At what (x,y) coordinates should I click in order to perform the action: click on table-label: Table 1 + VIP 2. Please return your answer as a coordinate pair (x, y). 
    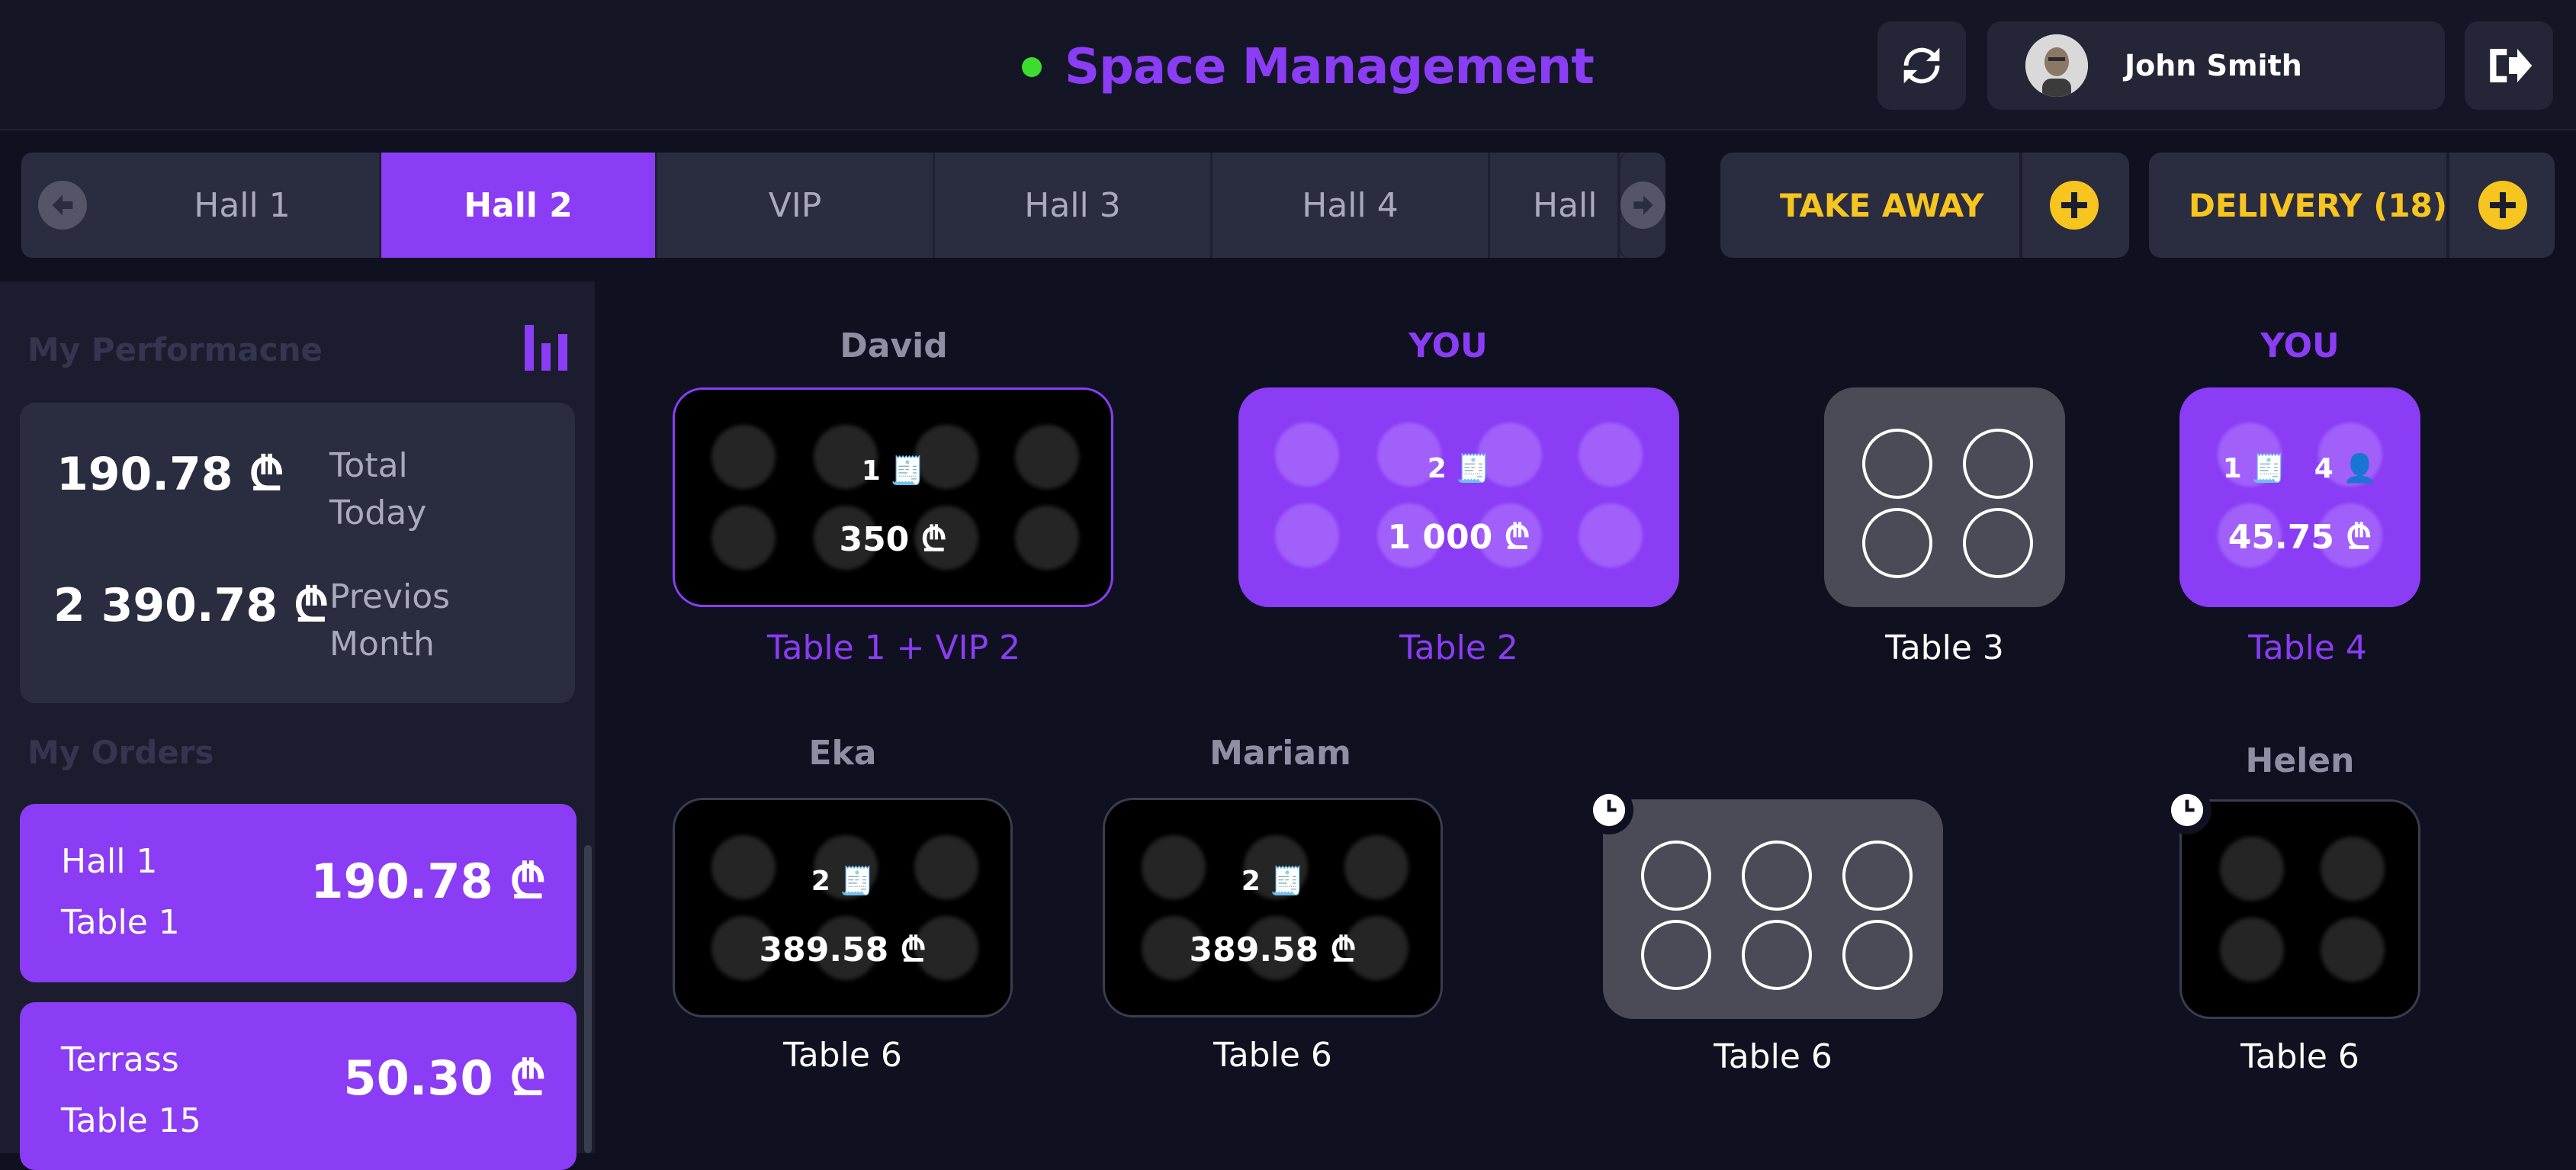
    Looking at the image, I should click on (893, 647).